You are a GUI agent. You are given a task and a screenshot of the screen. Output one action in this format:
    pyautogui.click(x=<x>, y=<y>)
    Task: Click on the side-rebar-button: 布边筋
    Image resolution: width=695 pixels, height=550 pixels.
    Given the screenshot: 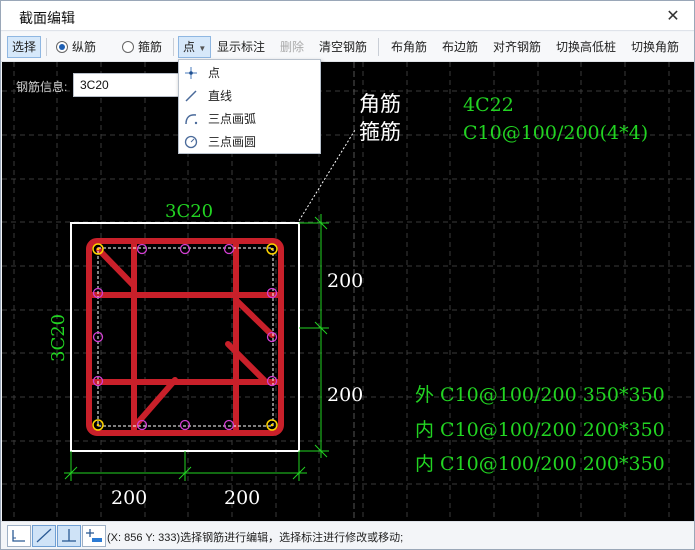 What is the action you would take?
    pyautogui.click(x=460, y=47)
    